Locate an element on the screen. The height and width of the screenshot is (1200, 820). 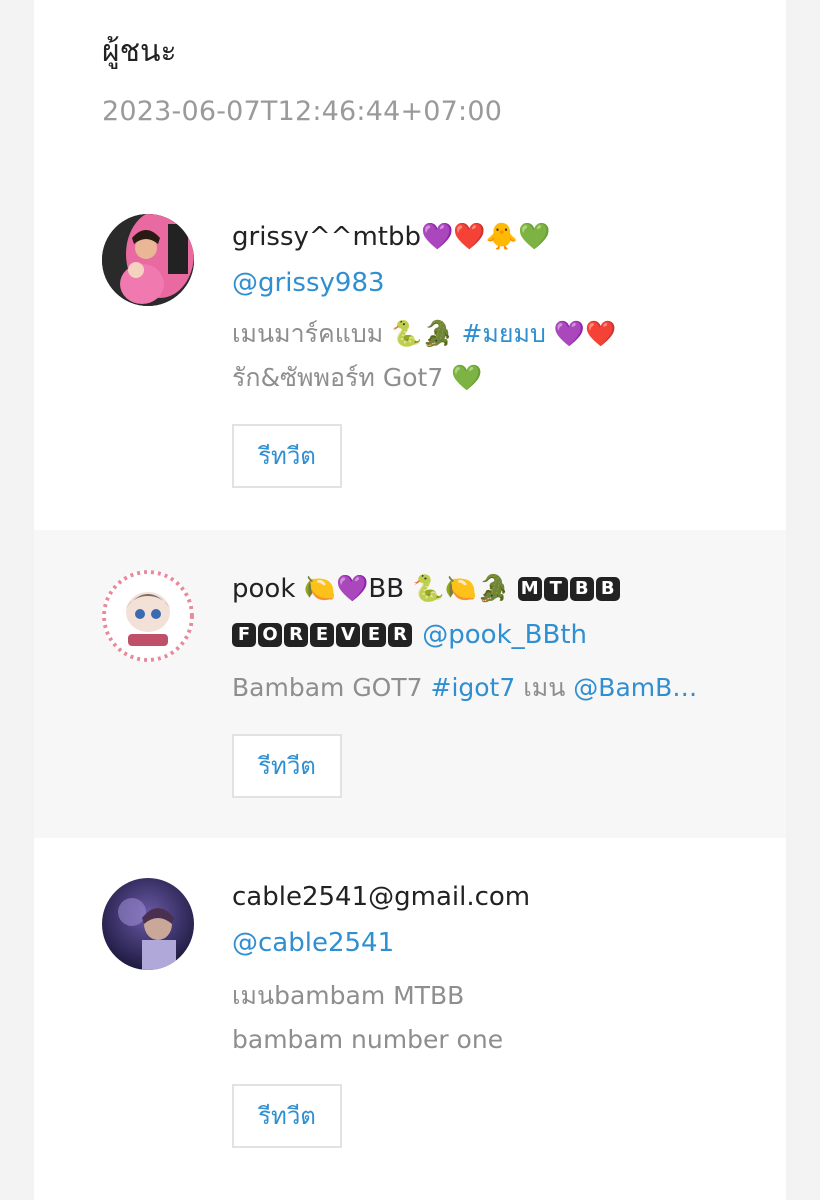
user-handle: @pook_BBth is located at coordinates (504, 635).